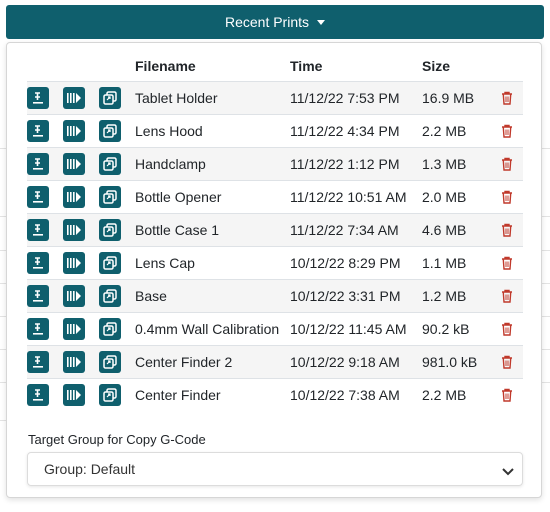  Describe the element at coordinates (212, 263) in the screenshot. I see `filename-cell: Lens Cap` at that location.